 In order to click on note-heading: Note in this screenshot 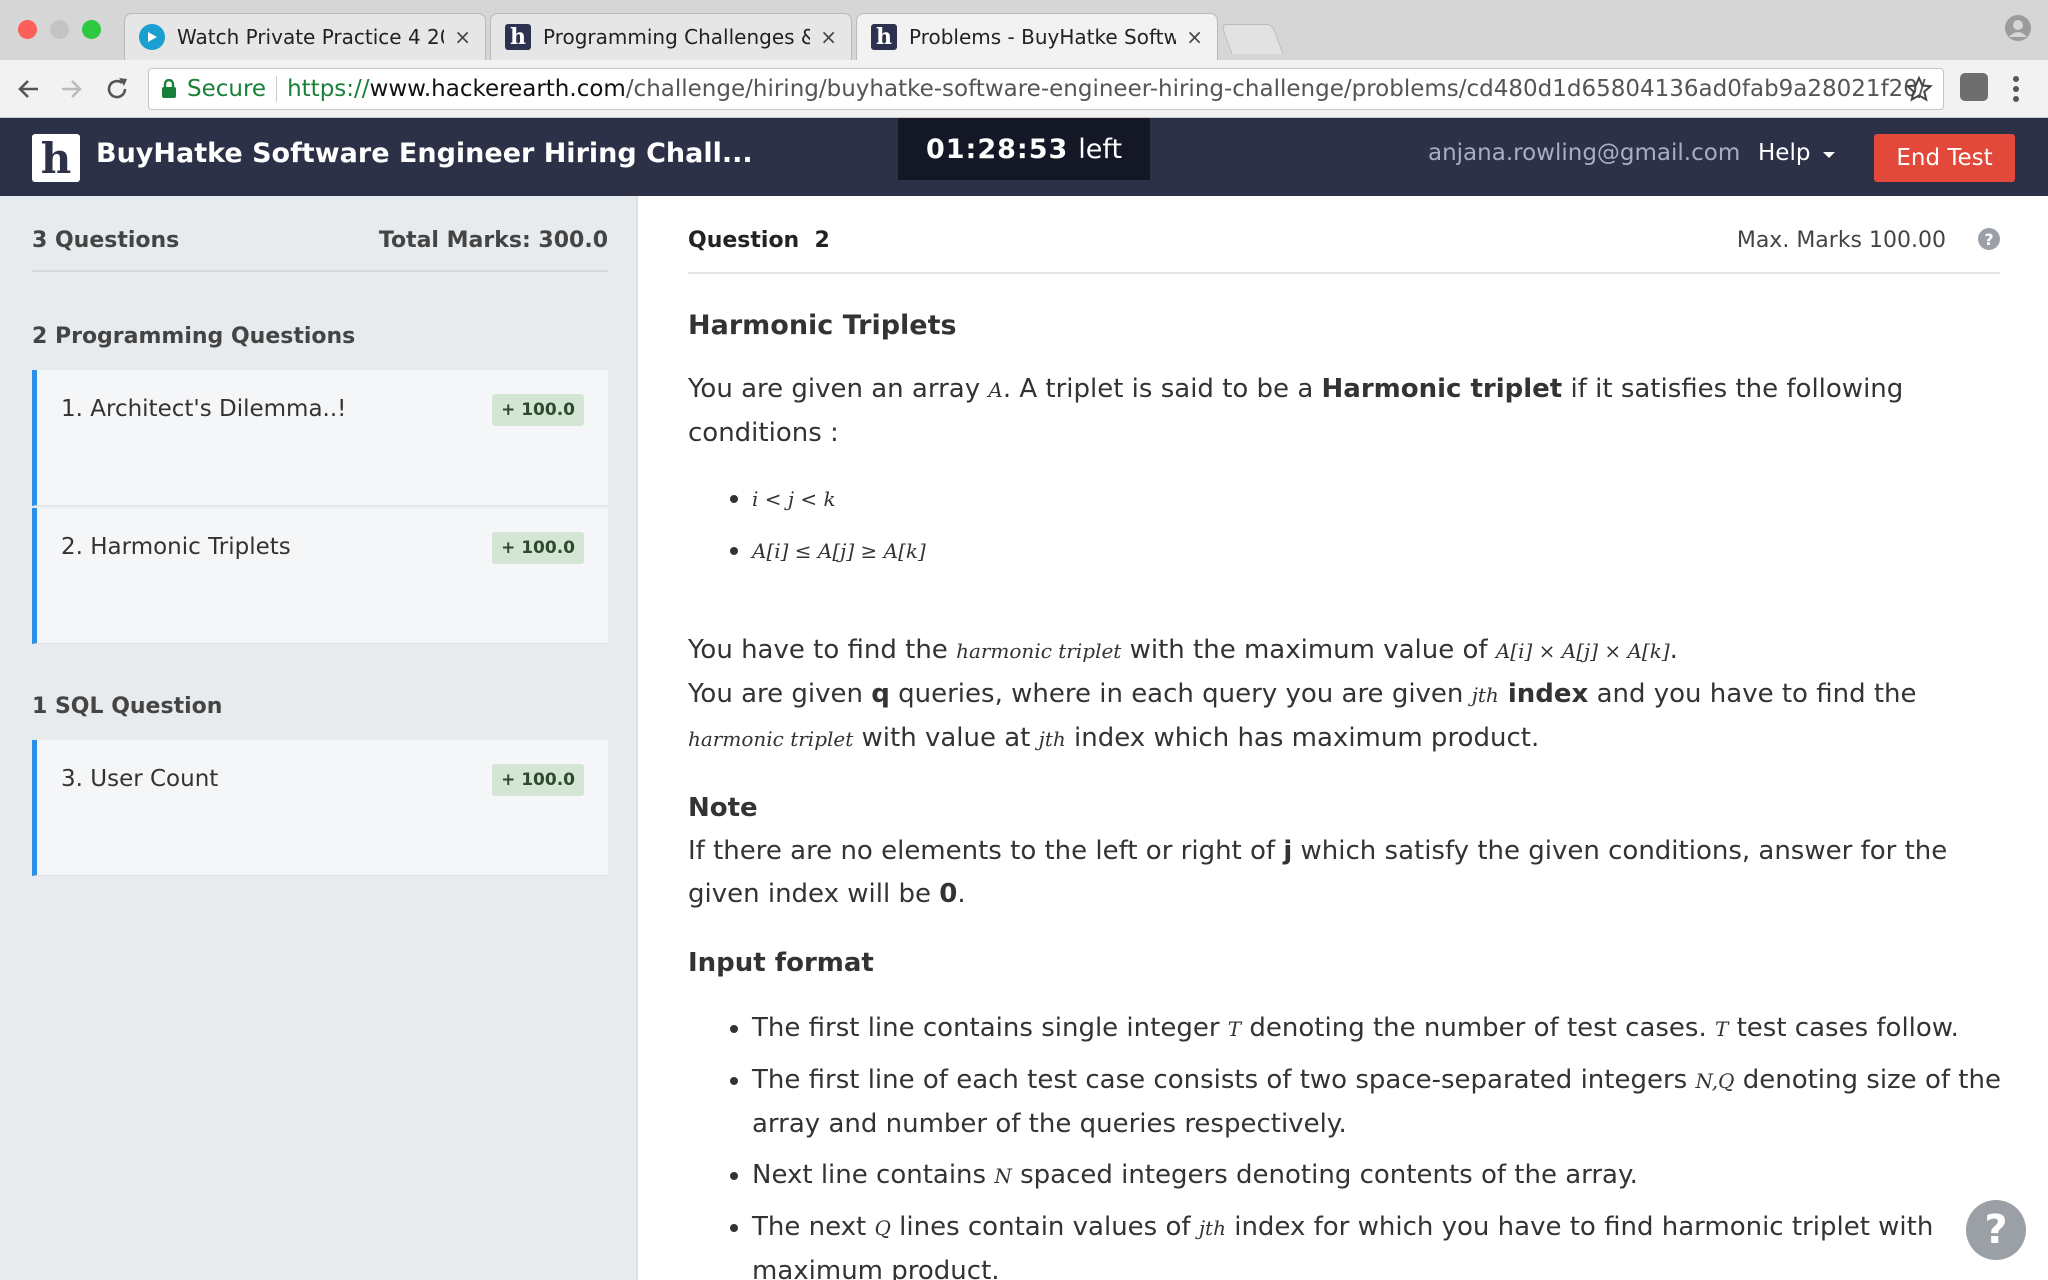, I will do `click(723, 808)`.